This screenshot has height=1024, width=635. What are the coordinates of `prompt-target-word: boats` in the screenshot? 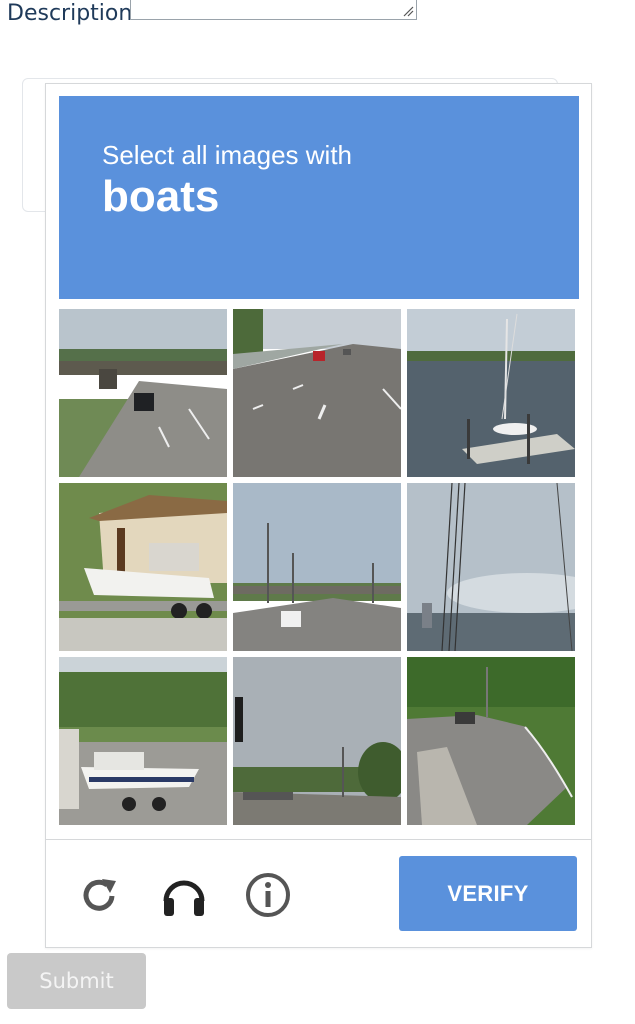 It's located at (161, 196).